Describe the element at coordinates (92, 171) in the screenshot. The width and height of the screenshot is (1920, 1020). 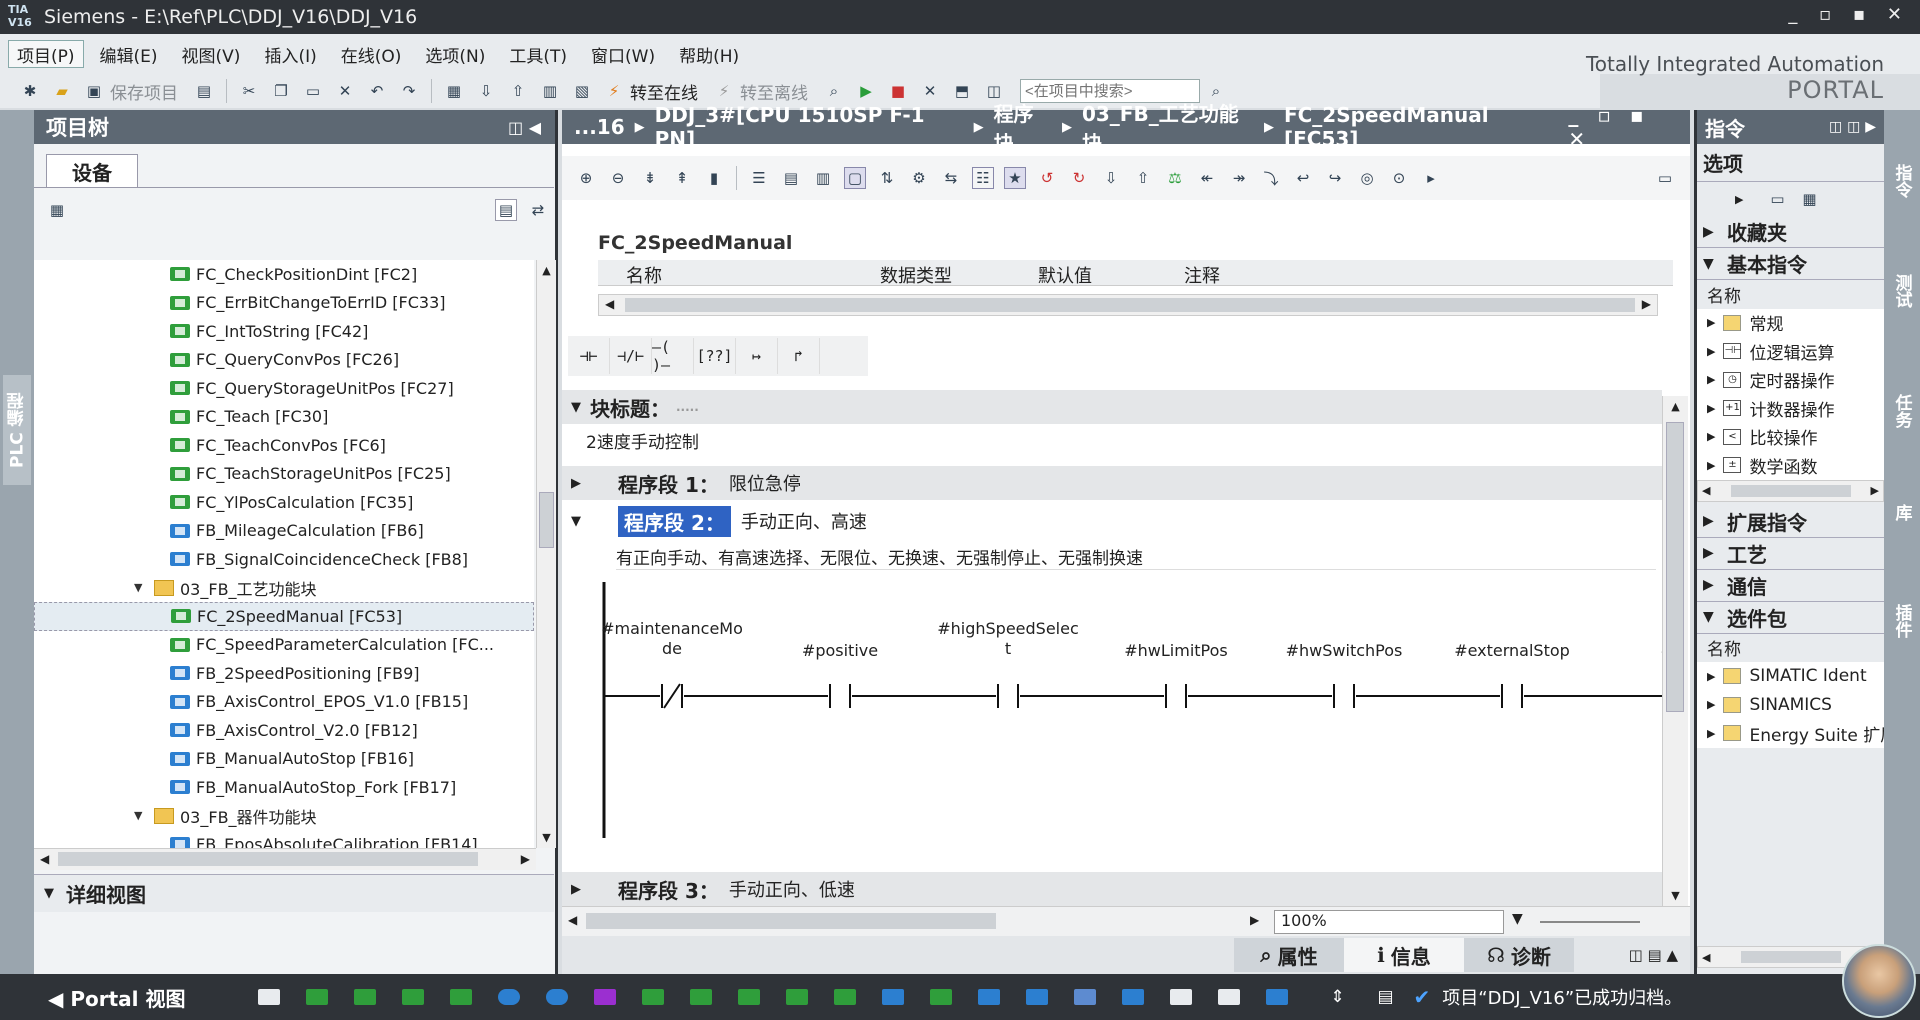
I see `tab-devices: 设备` at that location.